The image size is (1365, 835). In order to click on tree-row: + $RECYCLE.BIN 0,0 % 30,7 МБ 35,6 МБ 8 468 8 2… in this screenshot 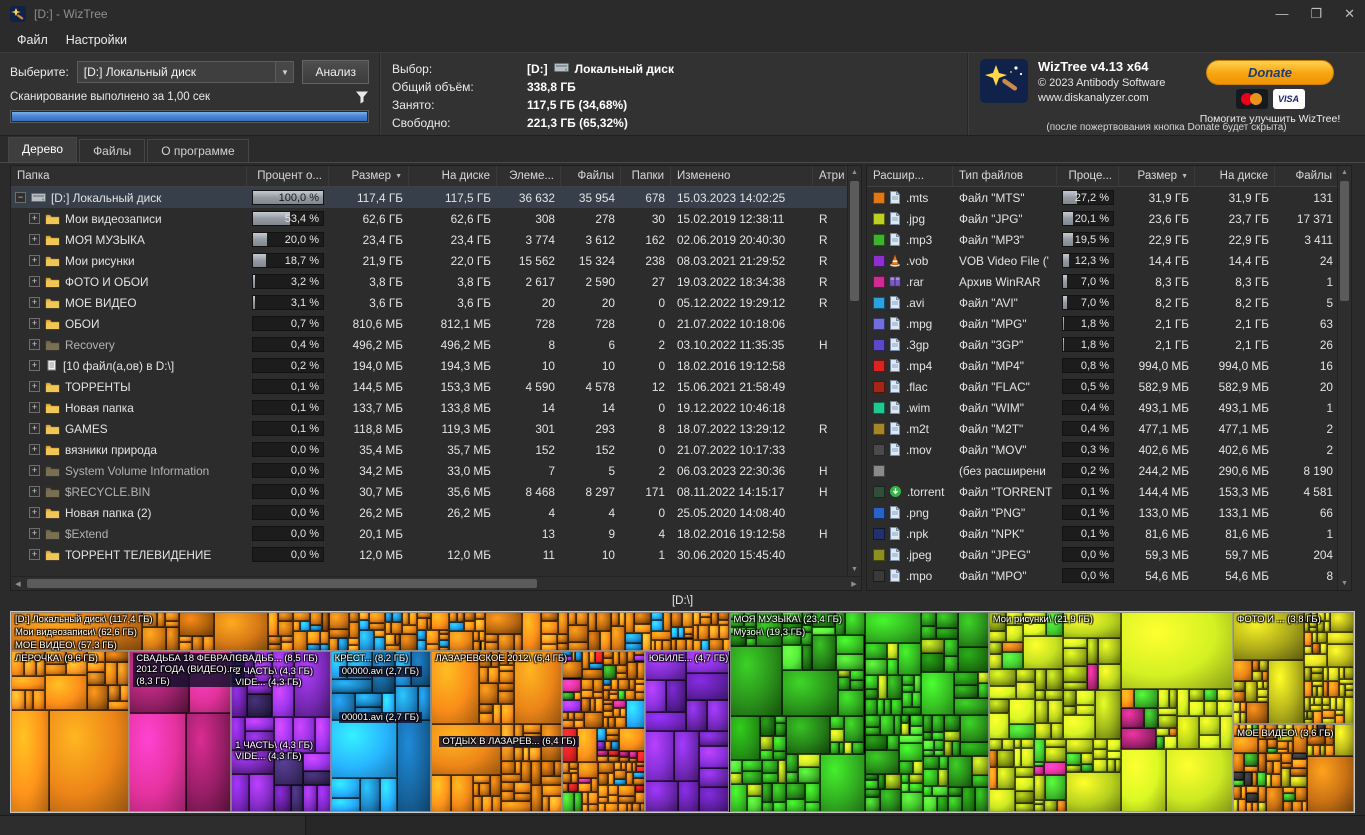, I will do `click(429, 491)`.